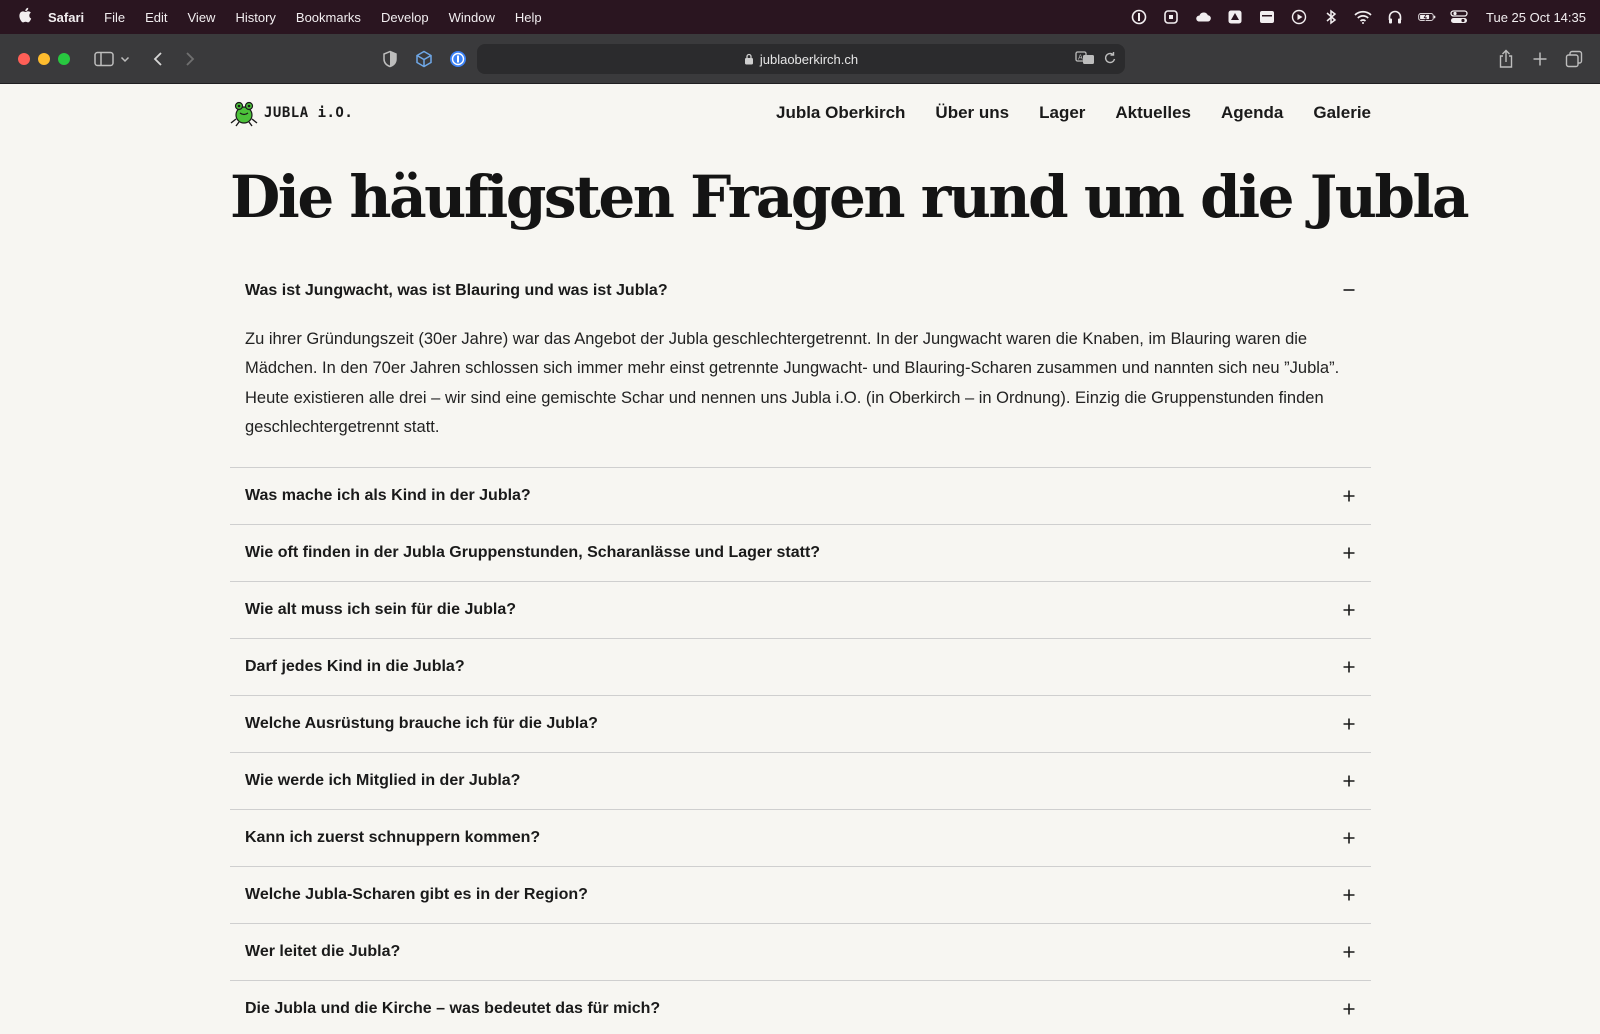 The image size is (1600, 1034). I want to click on headphones-icon, so click(1395, 17).